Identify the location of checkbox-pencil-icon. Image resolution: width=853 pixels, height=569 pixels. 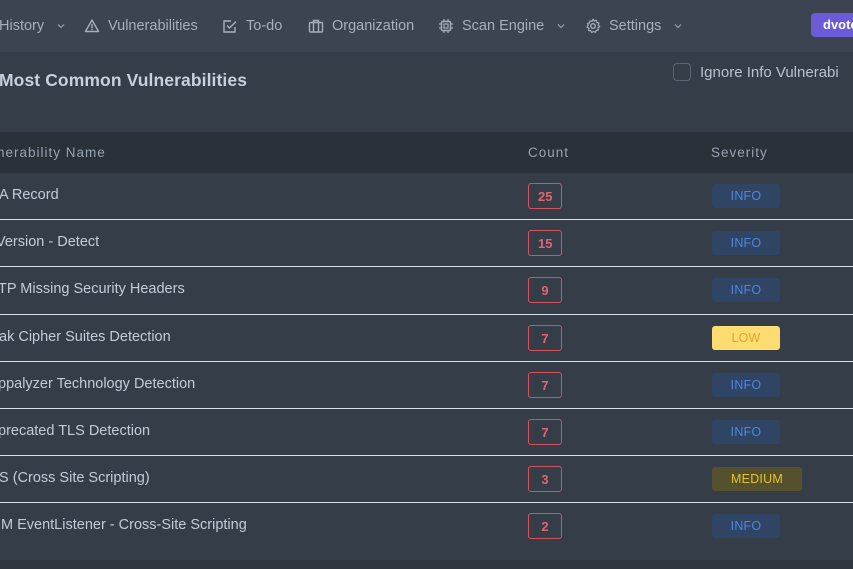
(230, 26).